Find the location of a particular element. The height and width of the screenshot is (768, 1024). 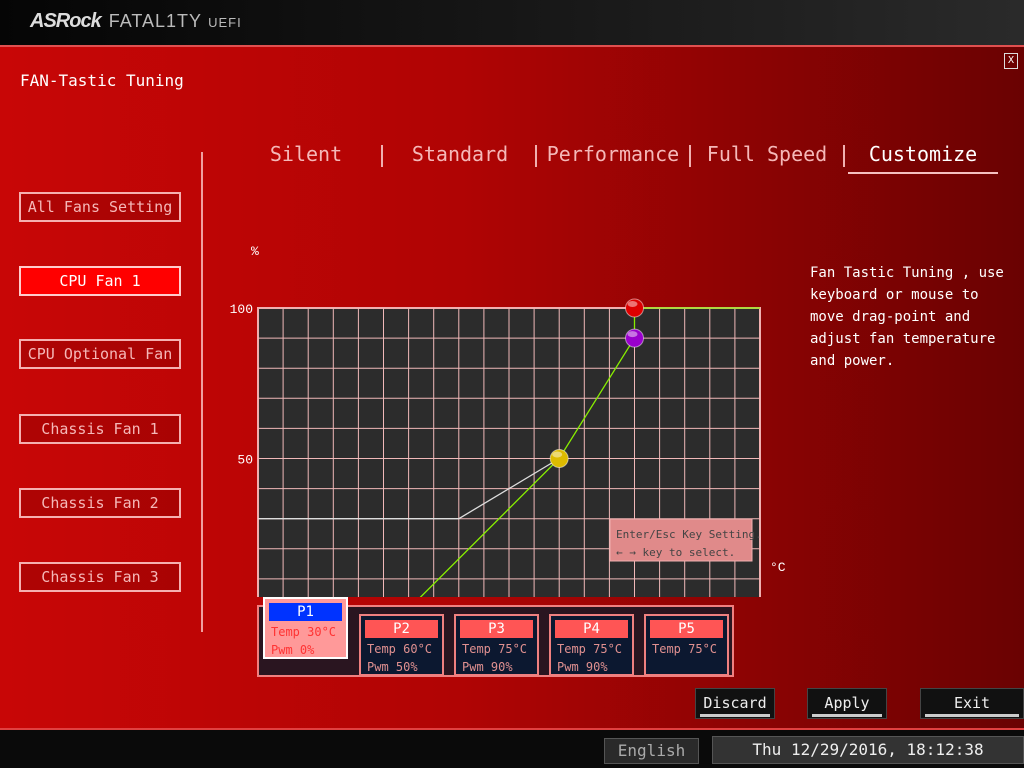

brand: ASRock is located at coordinates (66, 21).